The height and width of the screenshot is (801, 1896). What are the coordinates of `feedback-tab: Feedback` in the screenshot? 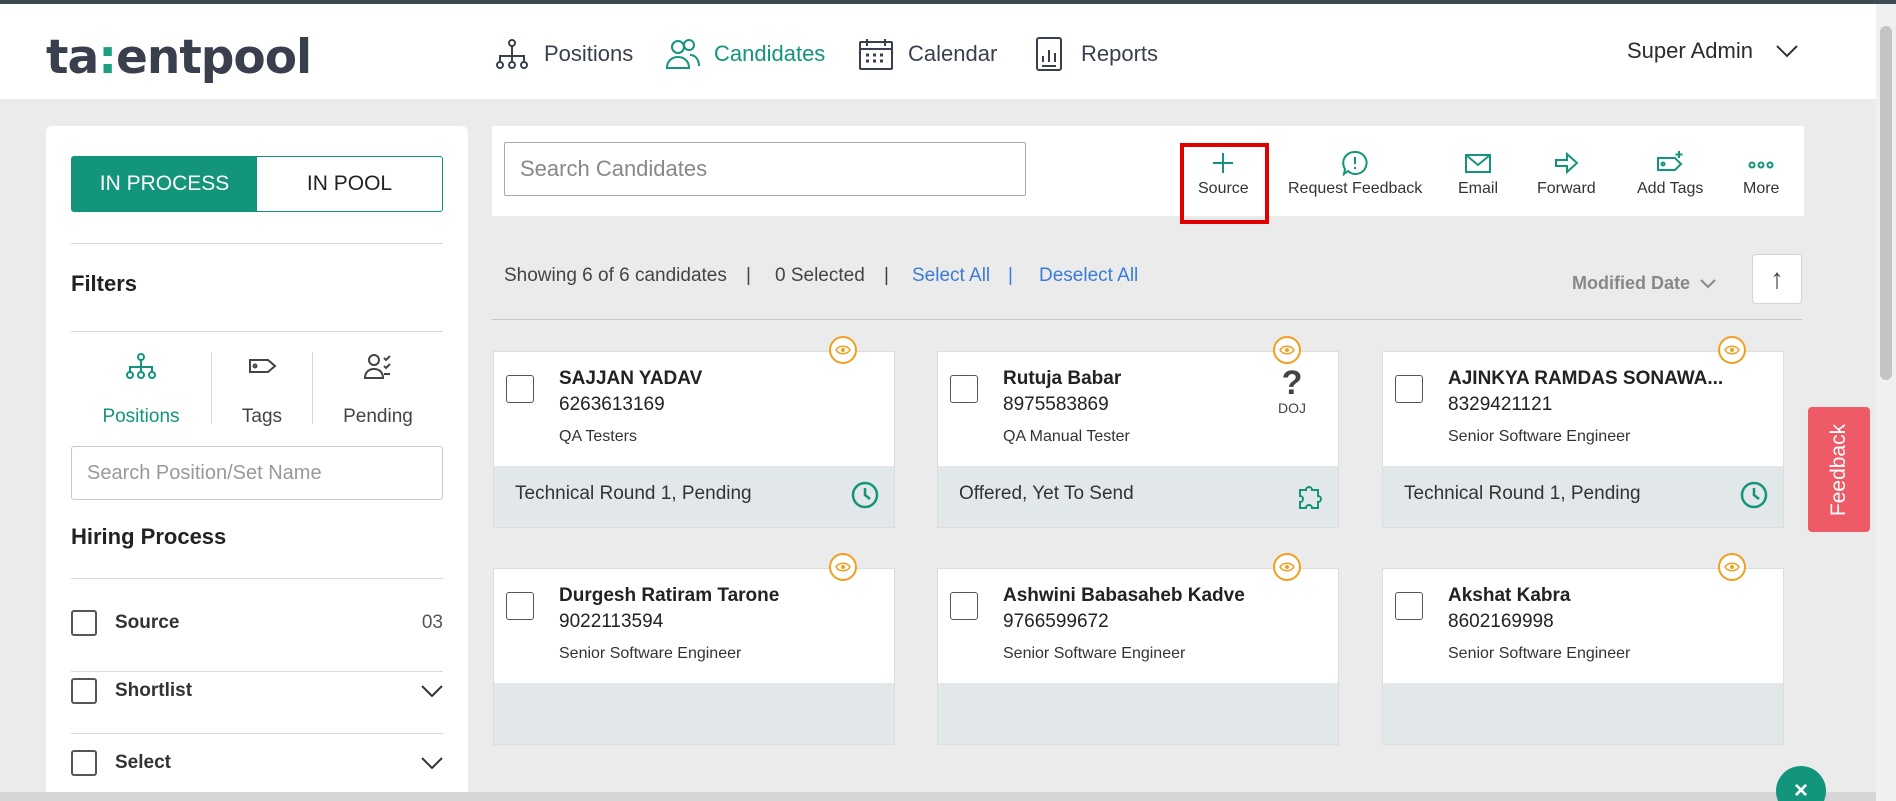 It's located at (1839, 469).